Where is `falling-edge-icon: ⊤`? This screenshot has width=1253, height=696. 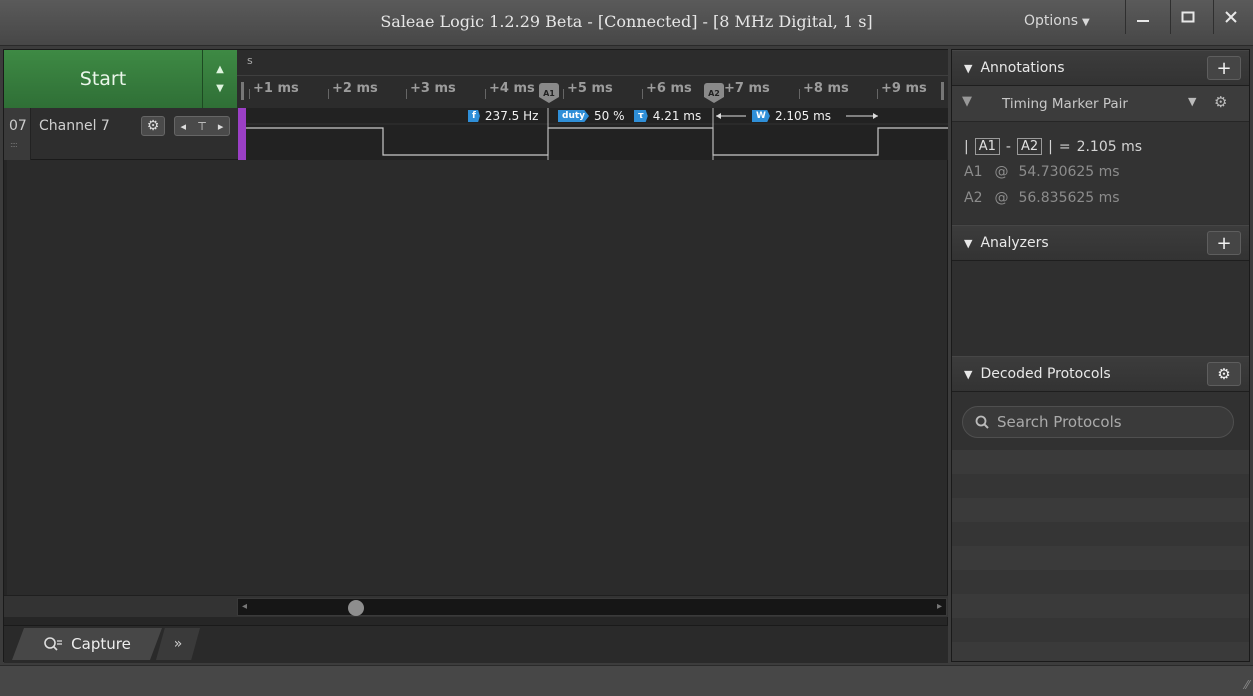 falling-edge-icon: ⊤ is located at coordinates (202, 126).